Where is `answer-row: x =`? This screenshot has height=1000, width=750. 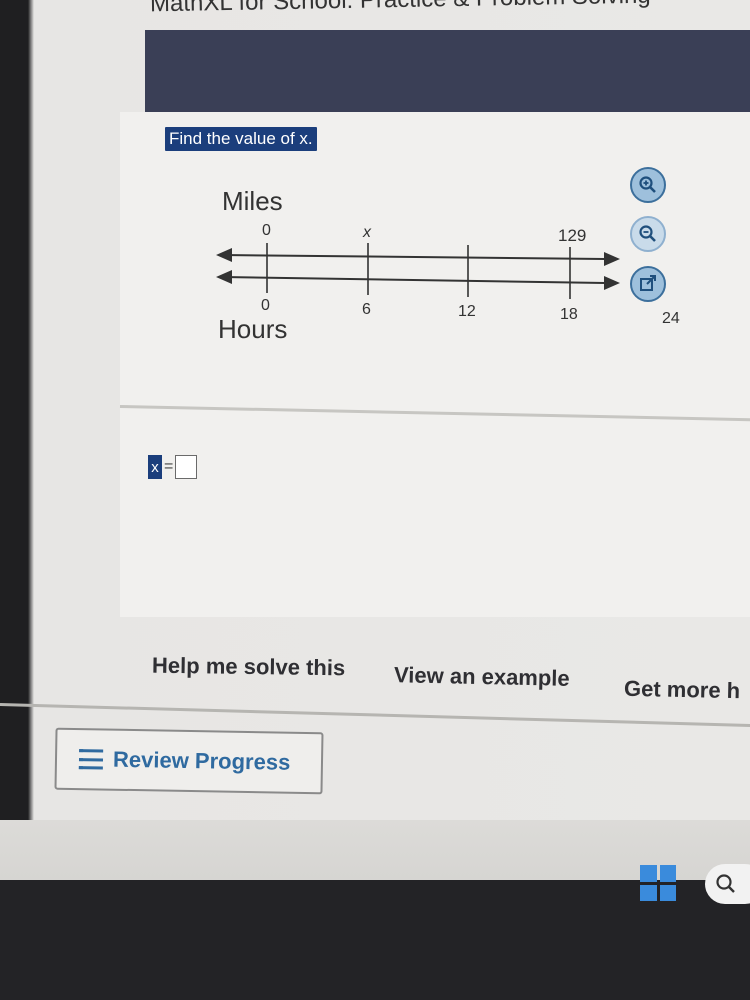
answer-row: x = is located at coordinates (173, 467).